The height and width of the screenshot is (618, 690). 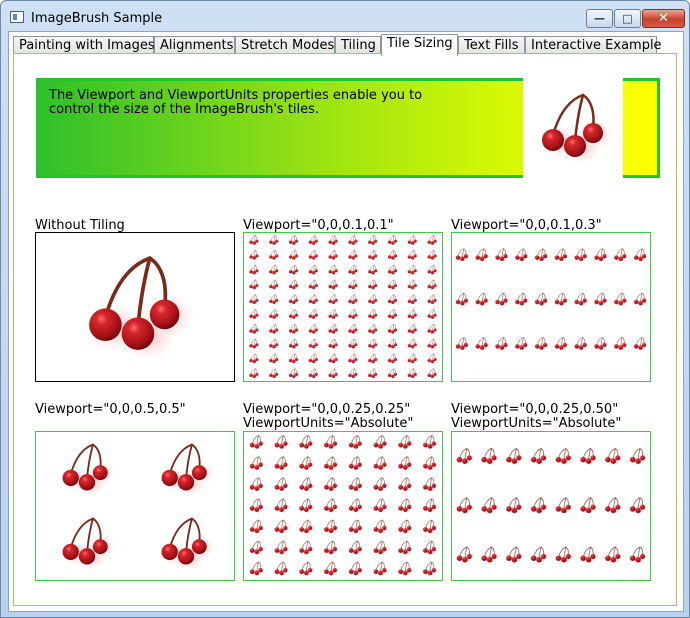 What do you see at coordinates (419, 45) in the screenshot?
I see `tab-tile-sizing: Tile Sizing` at bounding box center [419, 45].